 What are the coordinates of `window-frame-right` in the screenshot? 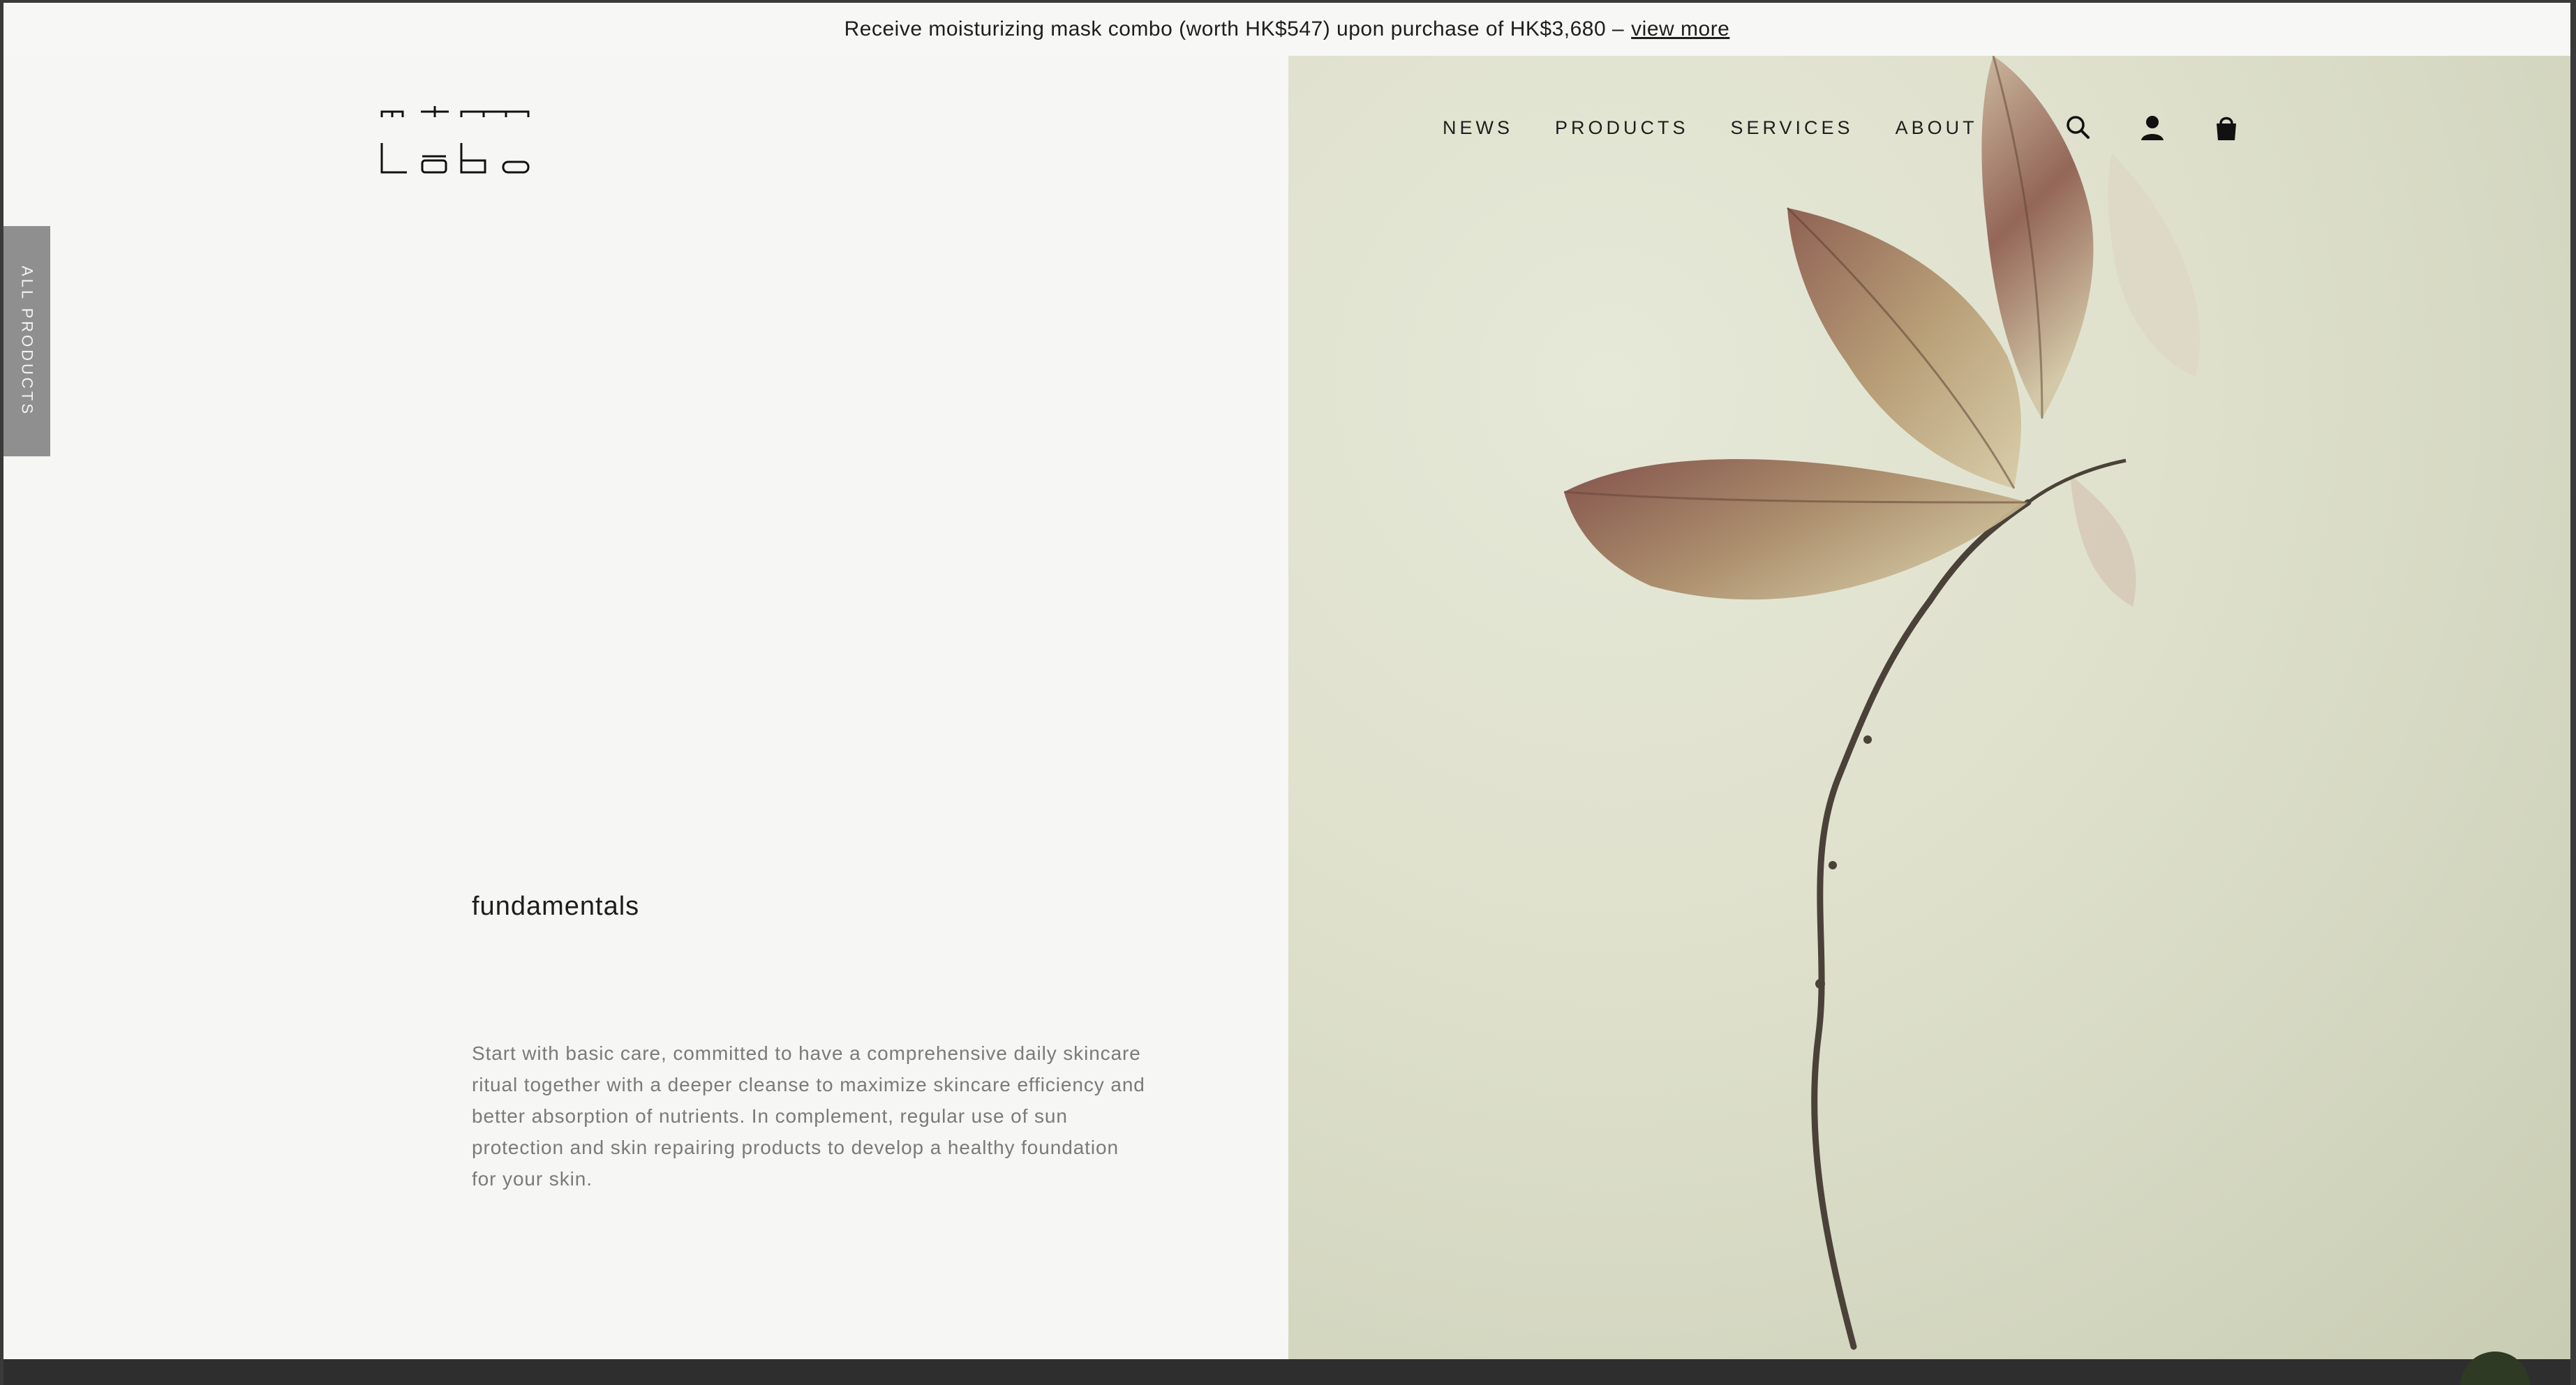 It's located at (2573, 692).